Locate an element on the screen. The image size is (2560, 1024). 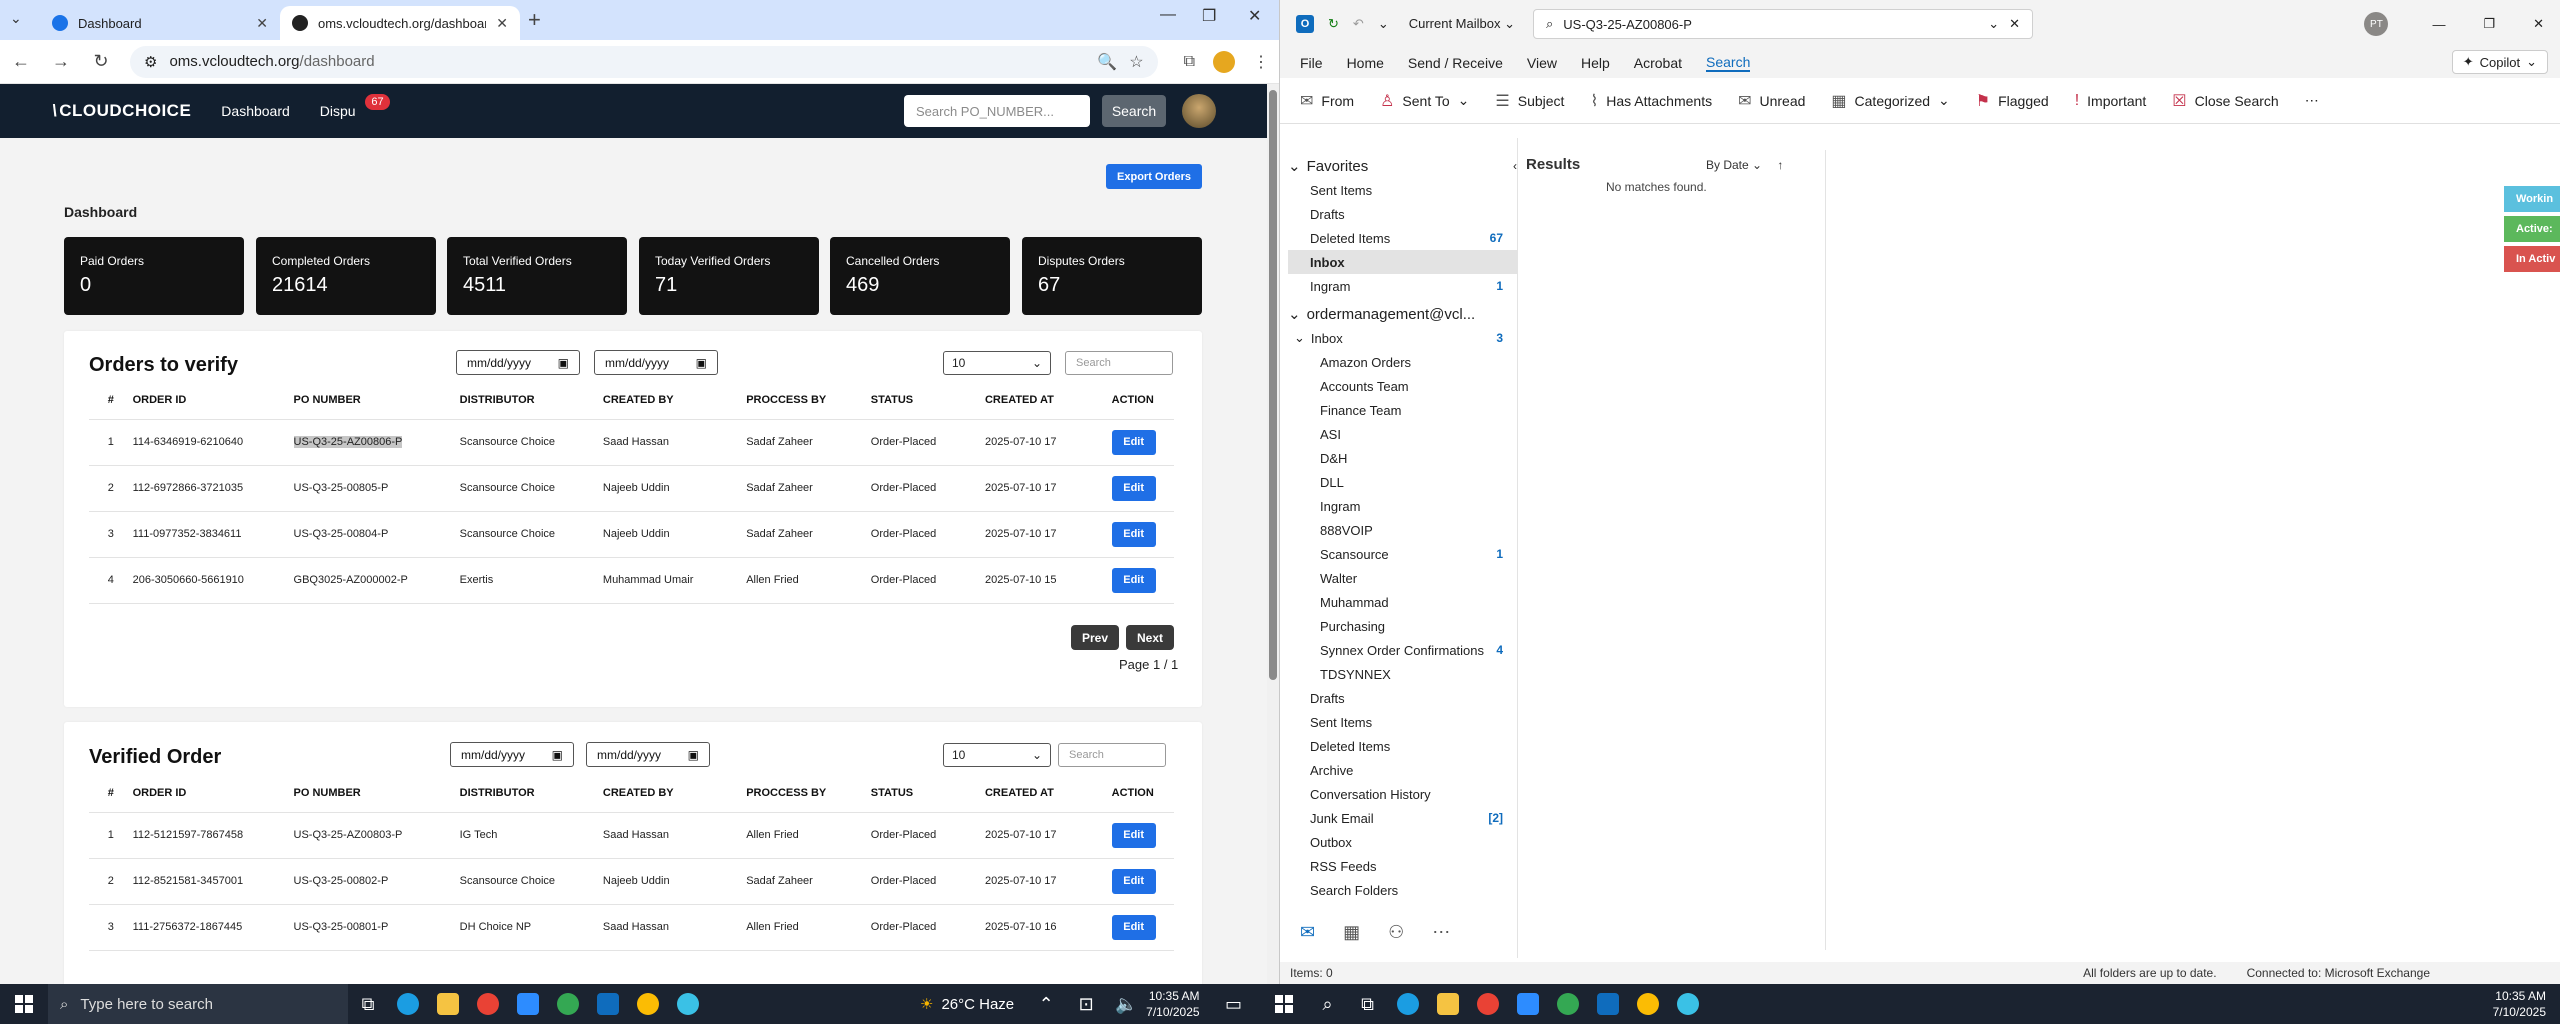
more-apps-icon: ⋯ is located at coordinates (1441, 932).